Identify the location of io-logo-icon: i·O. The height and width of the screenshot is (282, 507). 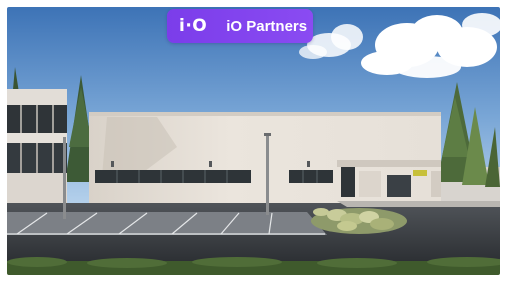
(193, 25).